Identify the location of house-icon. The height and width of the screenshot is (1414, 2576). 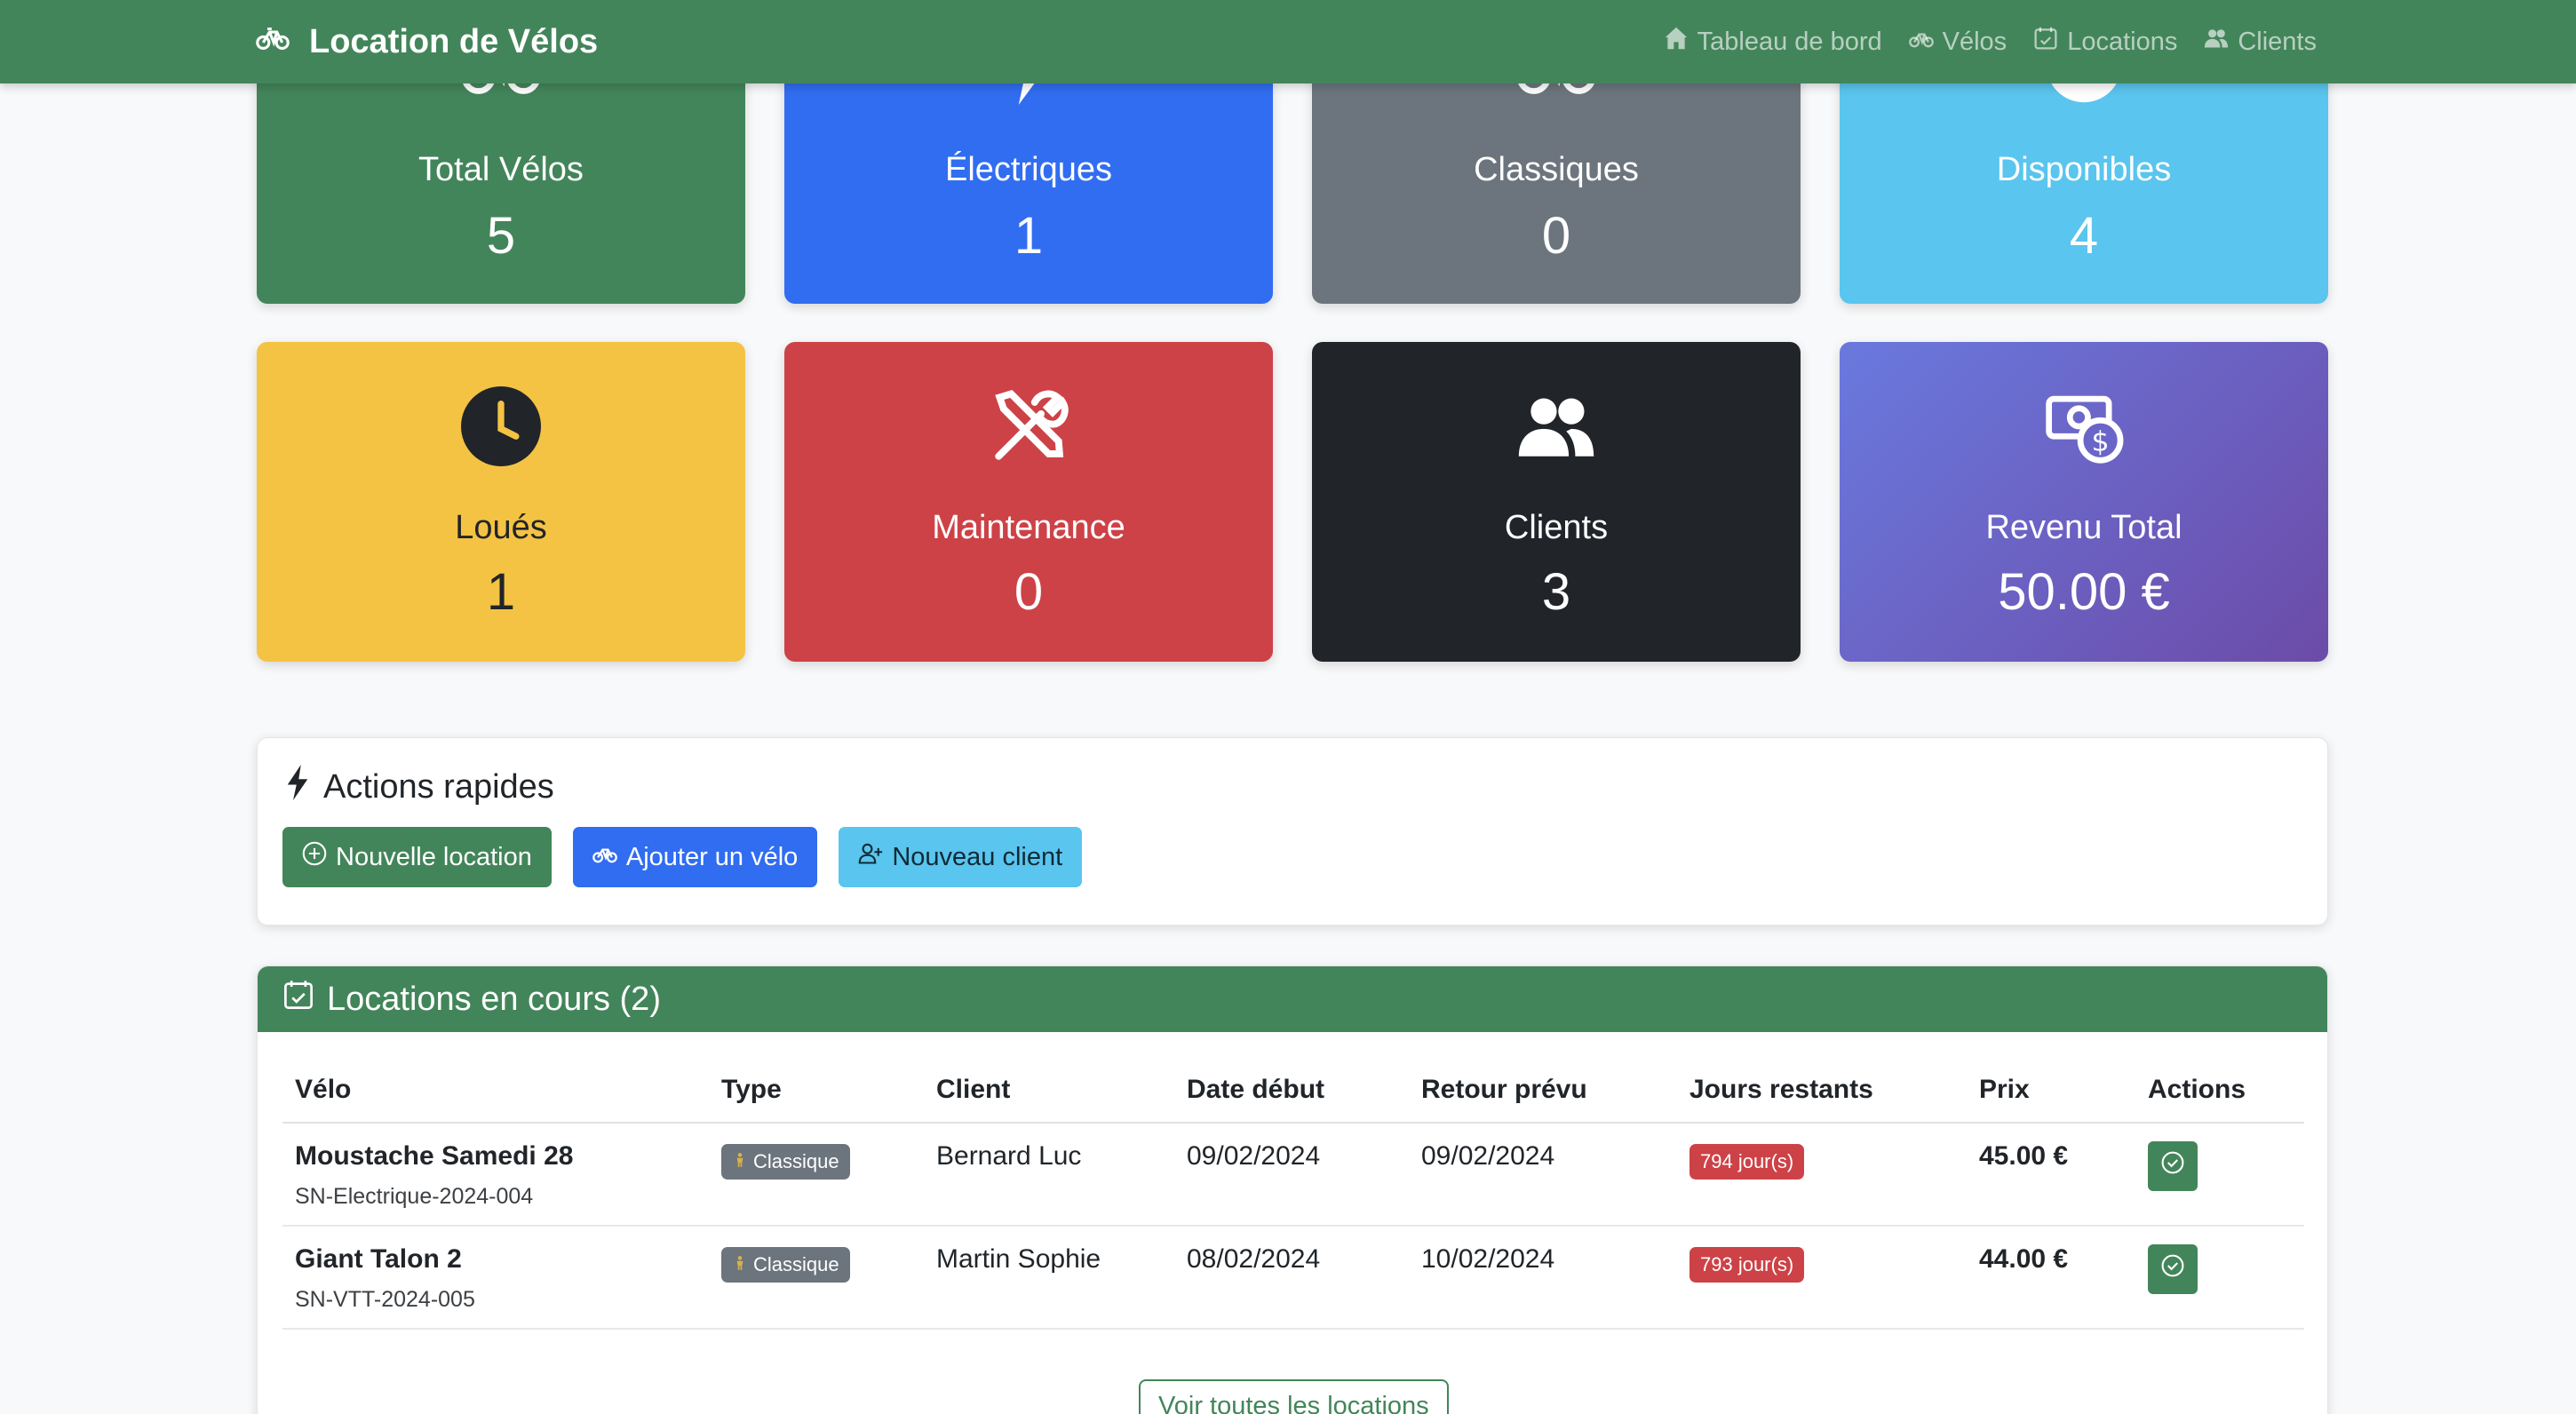
(1676, 42).